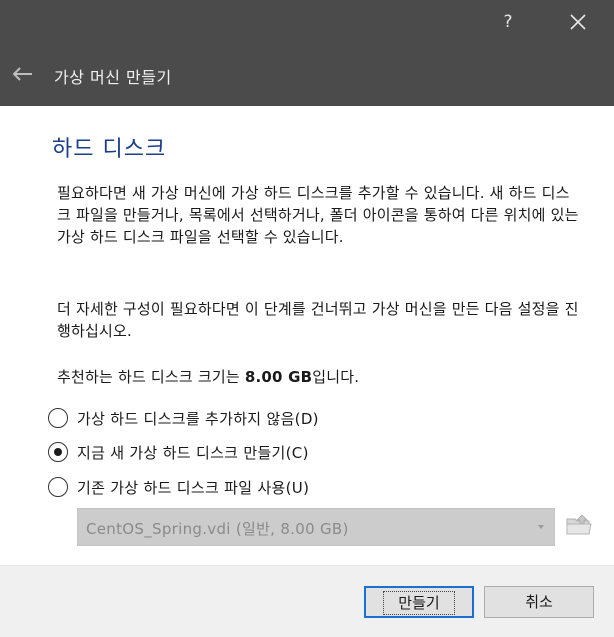  I want to click on recommended-size-value: 8.00 GB, so click(278, 377).